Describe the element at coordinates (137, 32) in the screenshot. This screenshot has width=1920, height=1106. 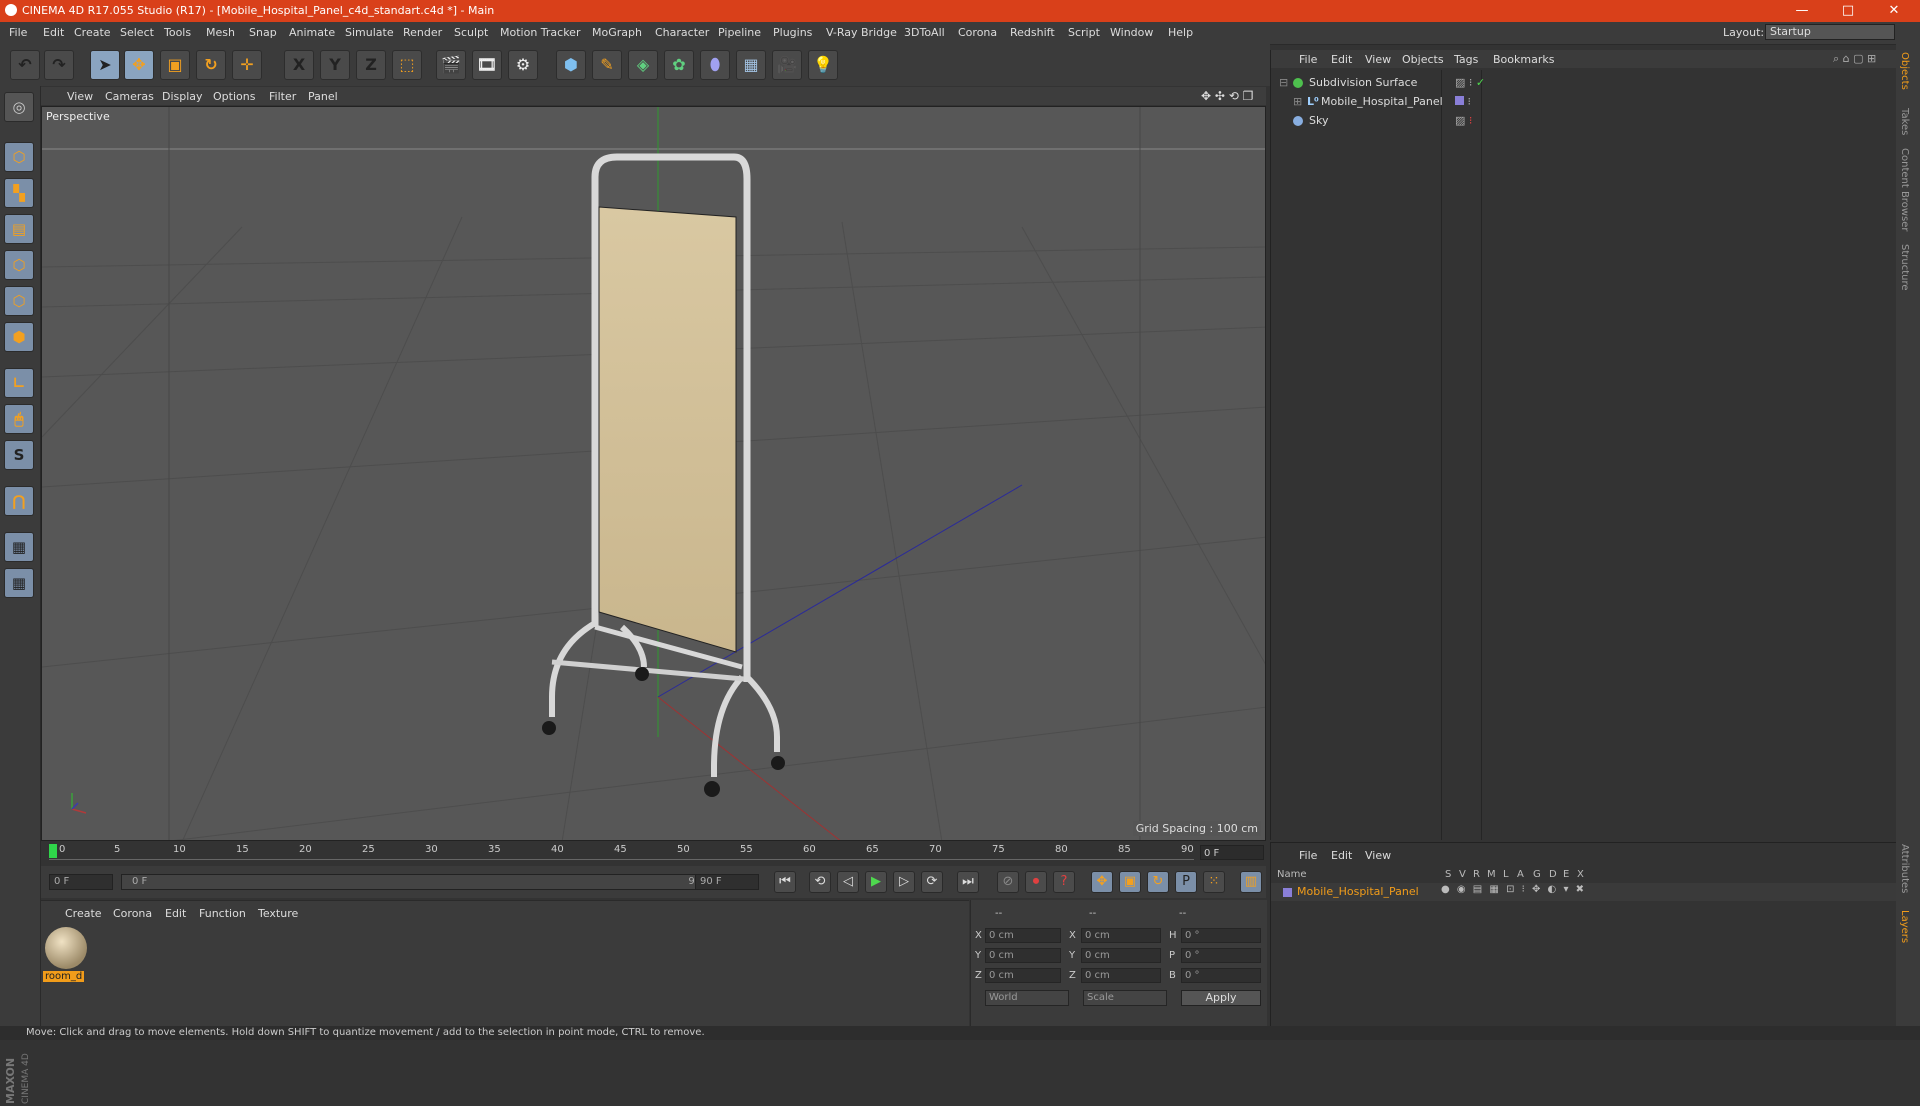
I see `menu-select: Select` at that location.